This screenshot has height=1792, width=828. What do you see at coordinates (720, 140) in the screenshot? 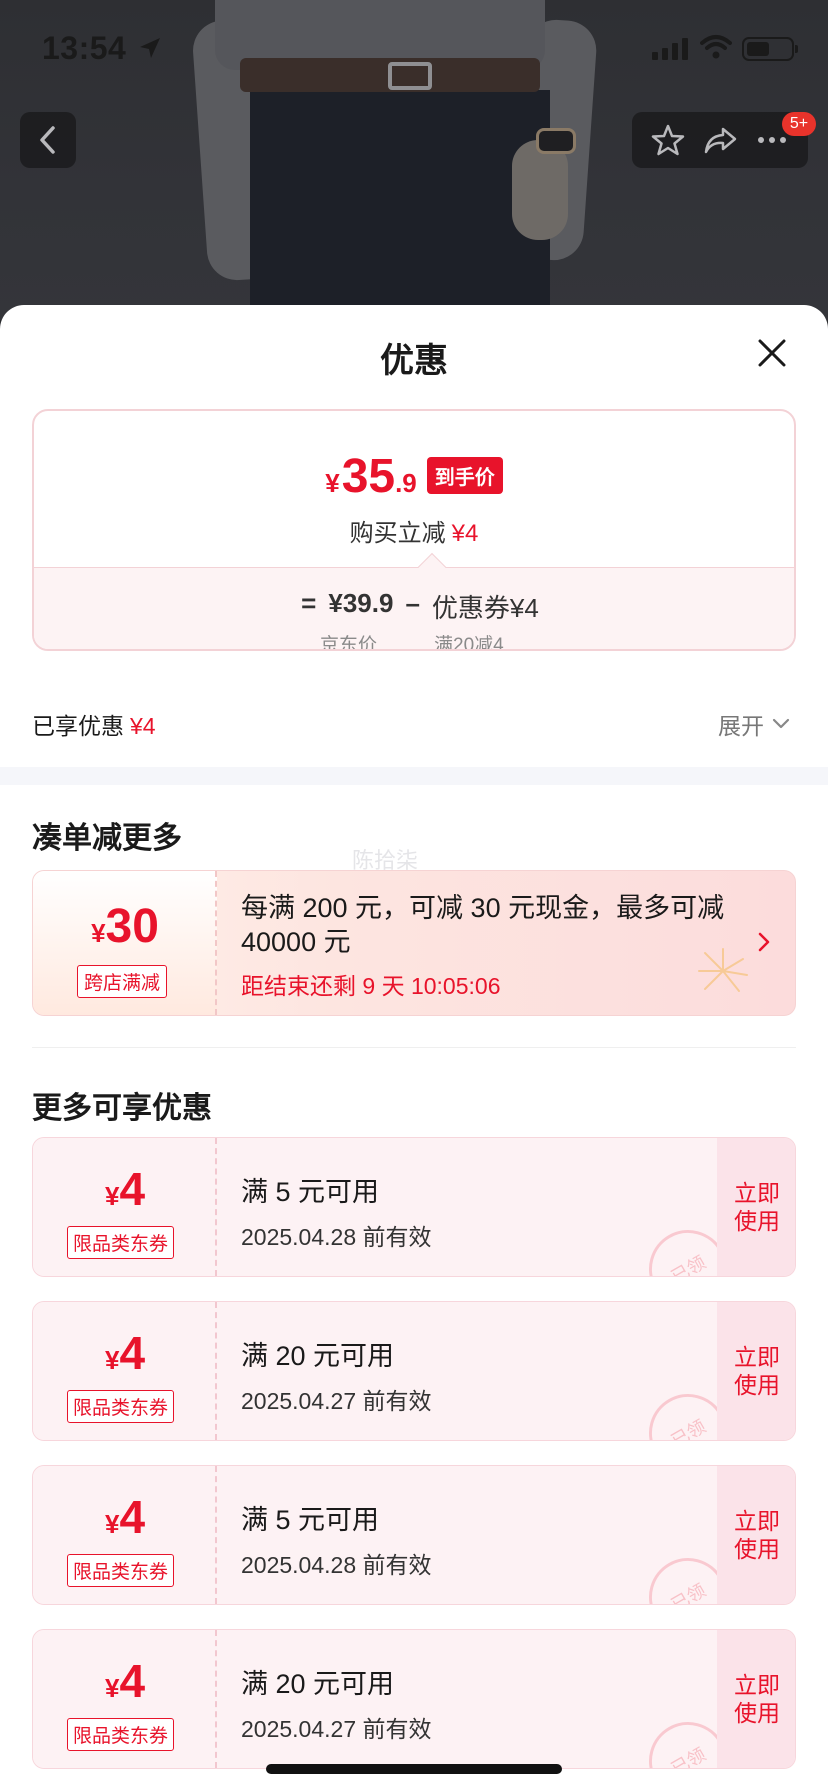
I see `share-icon` at bounding box center [720, 140].